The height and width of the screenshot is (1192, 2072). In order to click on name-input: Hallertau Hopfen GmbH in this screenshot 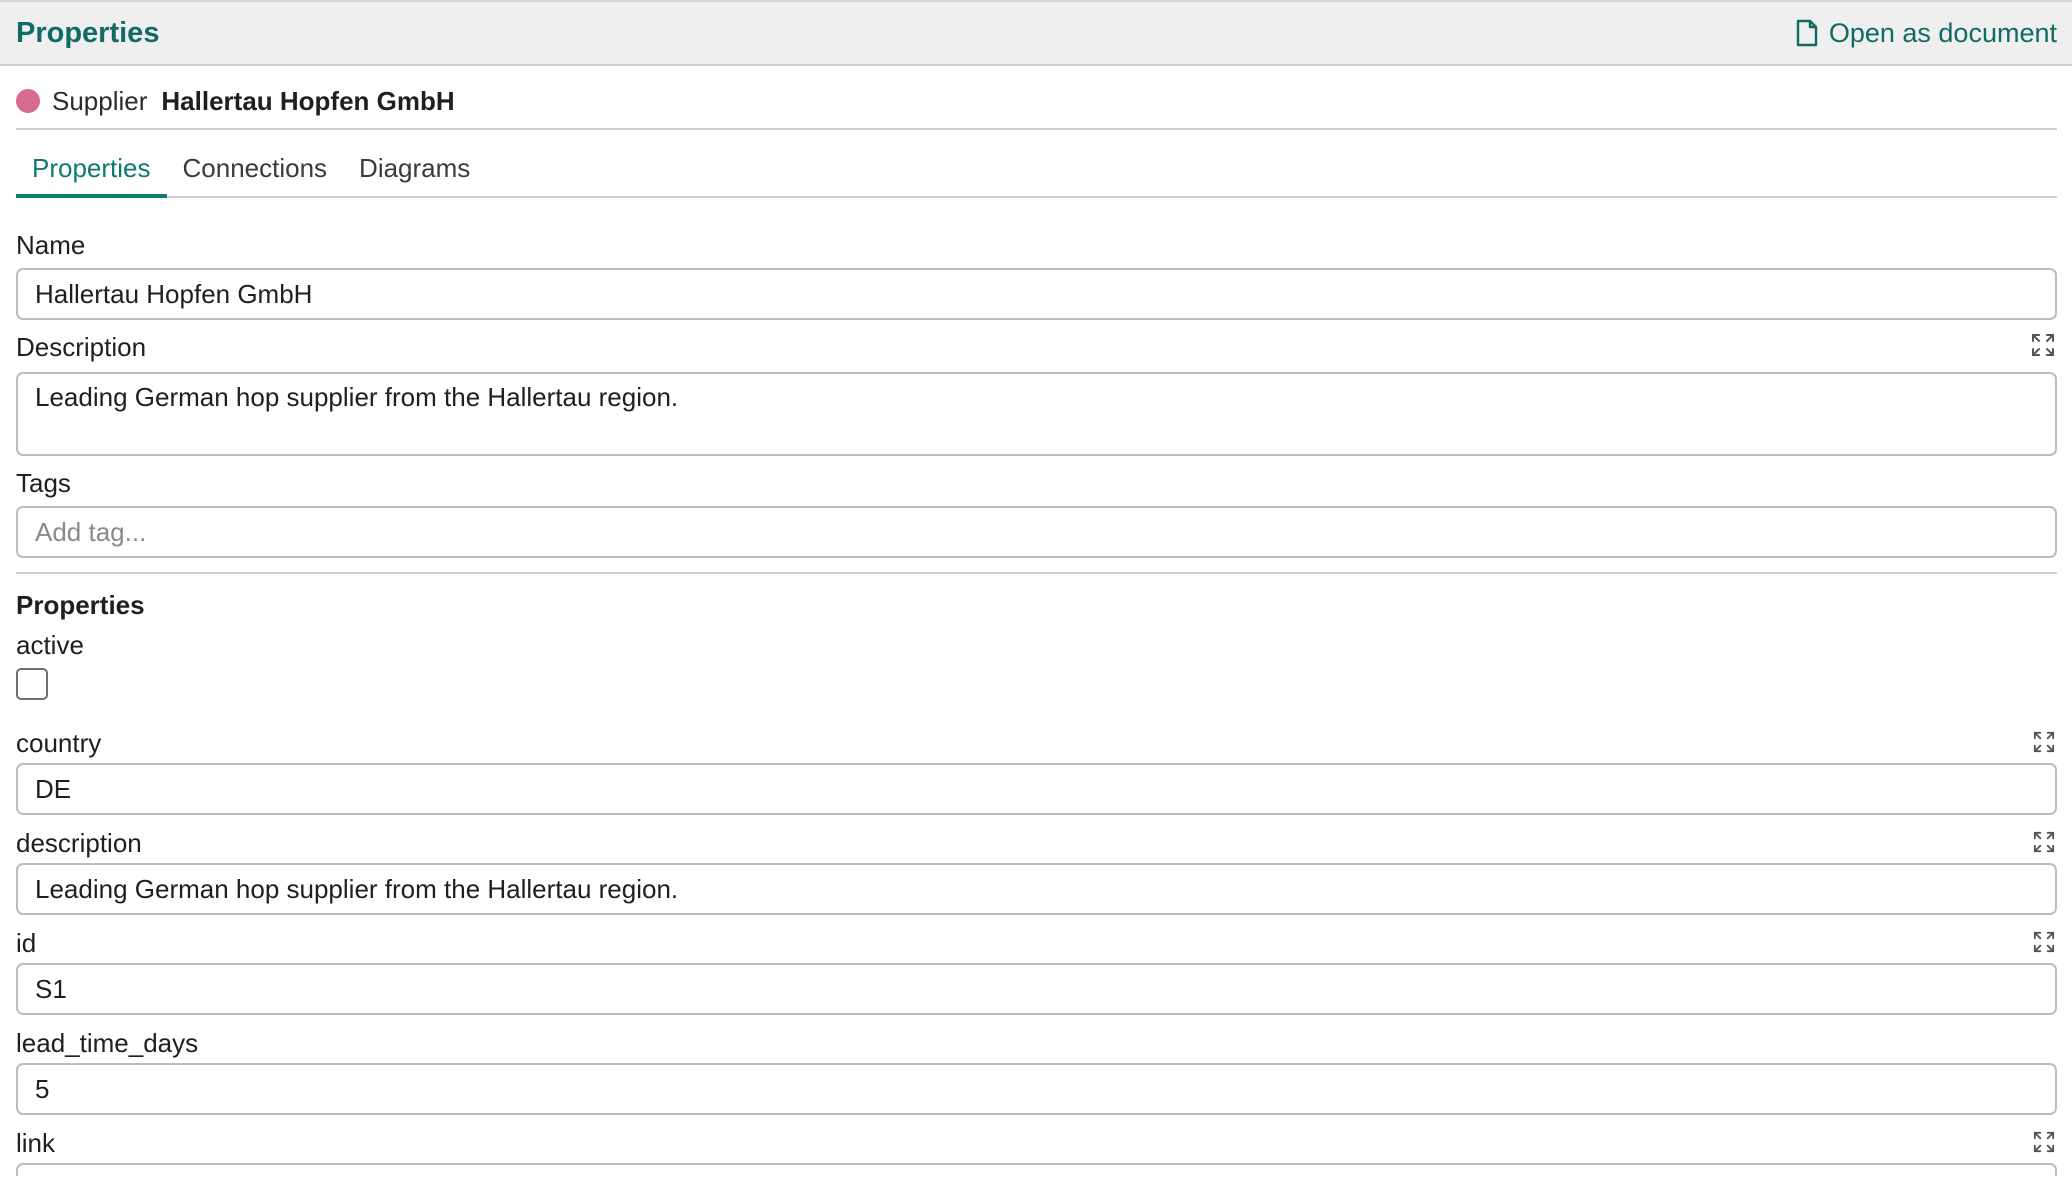, I will do `click(1036, 294)`.